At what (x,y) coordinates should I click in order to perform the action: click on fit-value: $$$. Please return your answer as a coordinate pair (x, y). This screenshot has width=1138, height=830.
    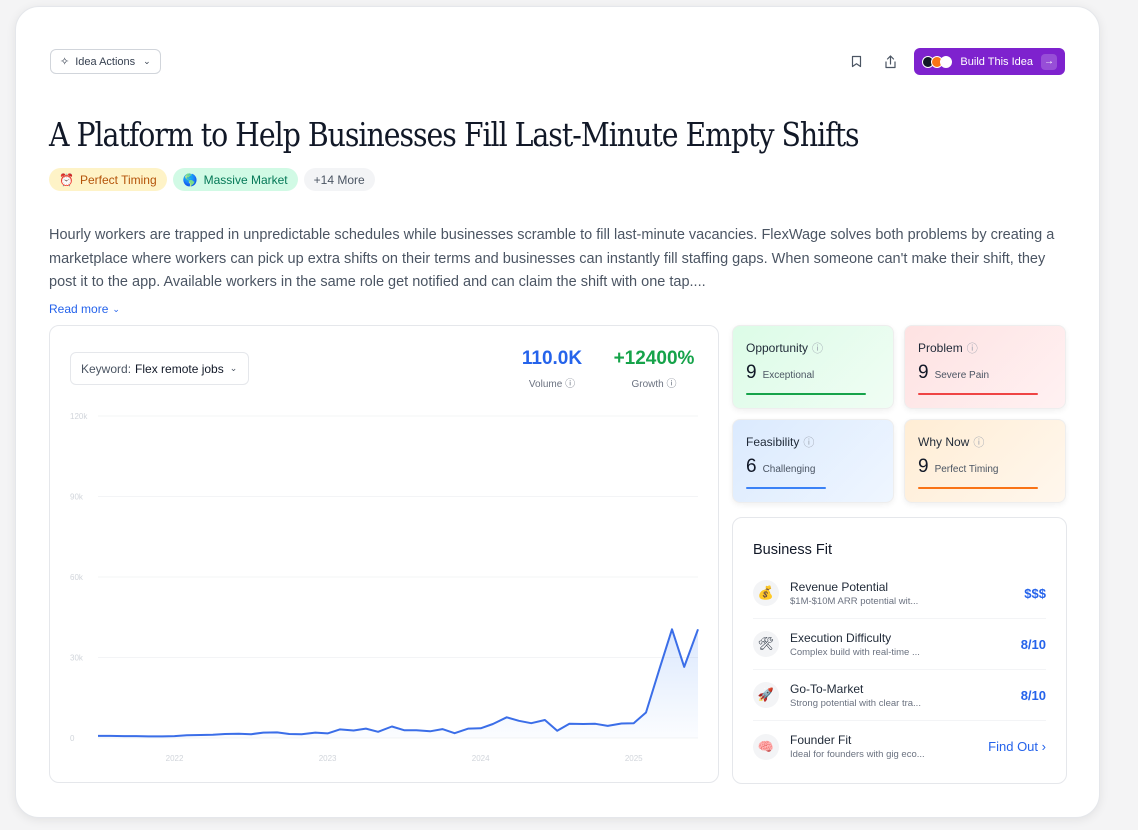
    Looking at the image, I should click on (1035, 593).